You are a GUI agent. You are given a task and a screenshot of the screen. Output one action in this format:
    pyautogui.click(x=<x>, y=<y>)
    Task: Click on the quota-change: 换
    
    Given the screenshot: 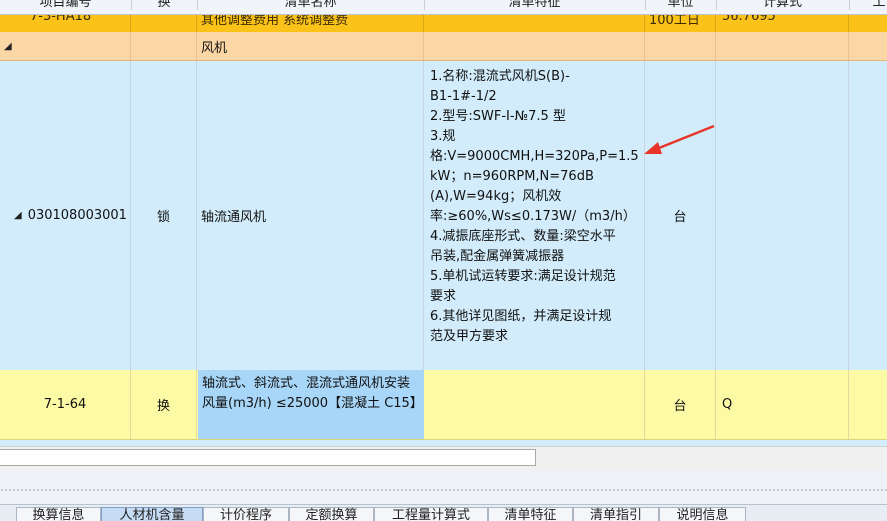 What is the action you would take?
    pyautogui.click(x=163, y=404)
    